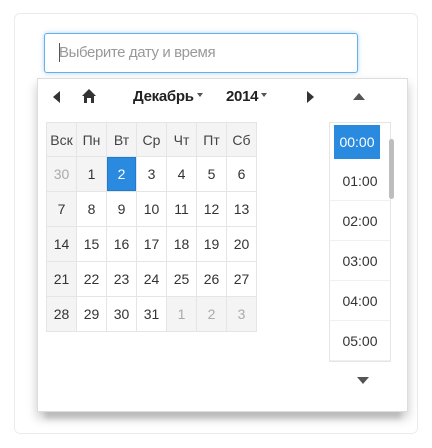 The height and width of the screenshot is (448, 432). I want to click on week-row: 30 1 2 3 4 5 6, so click(151, 174).